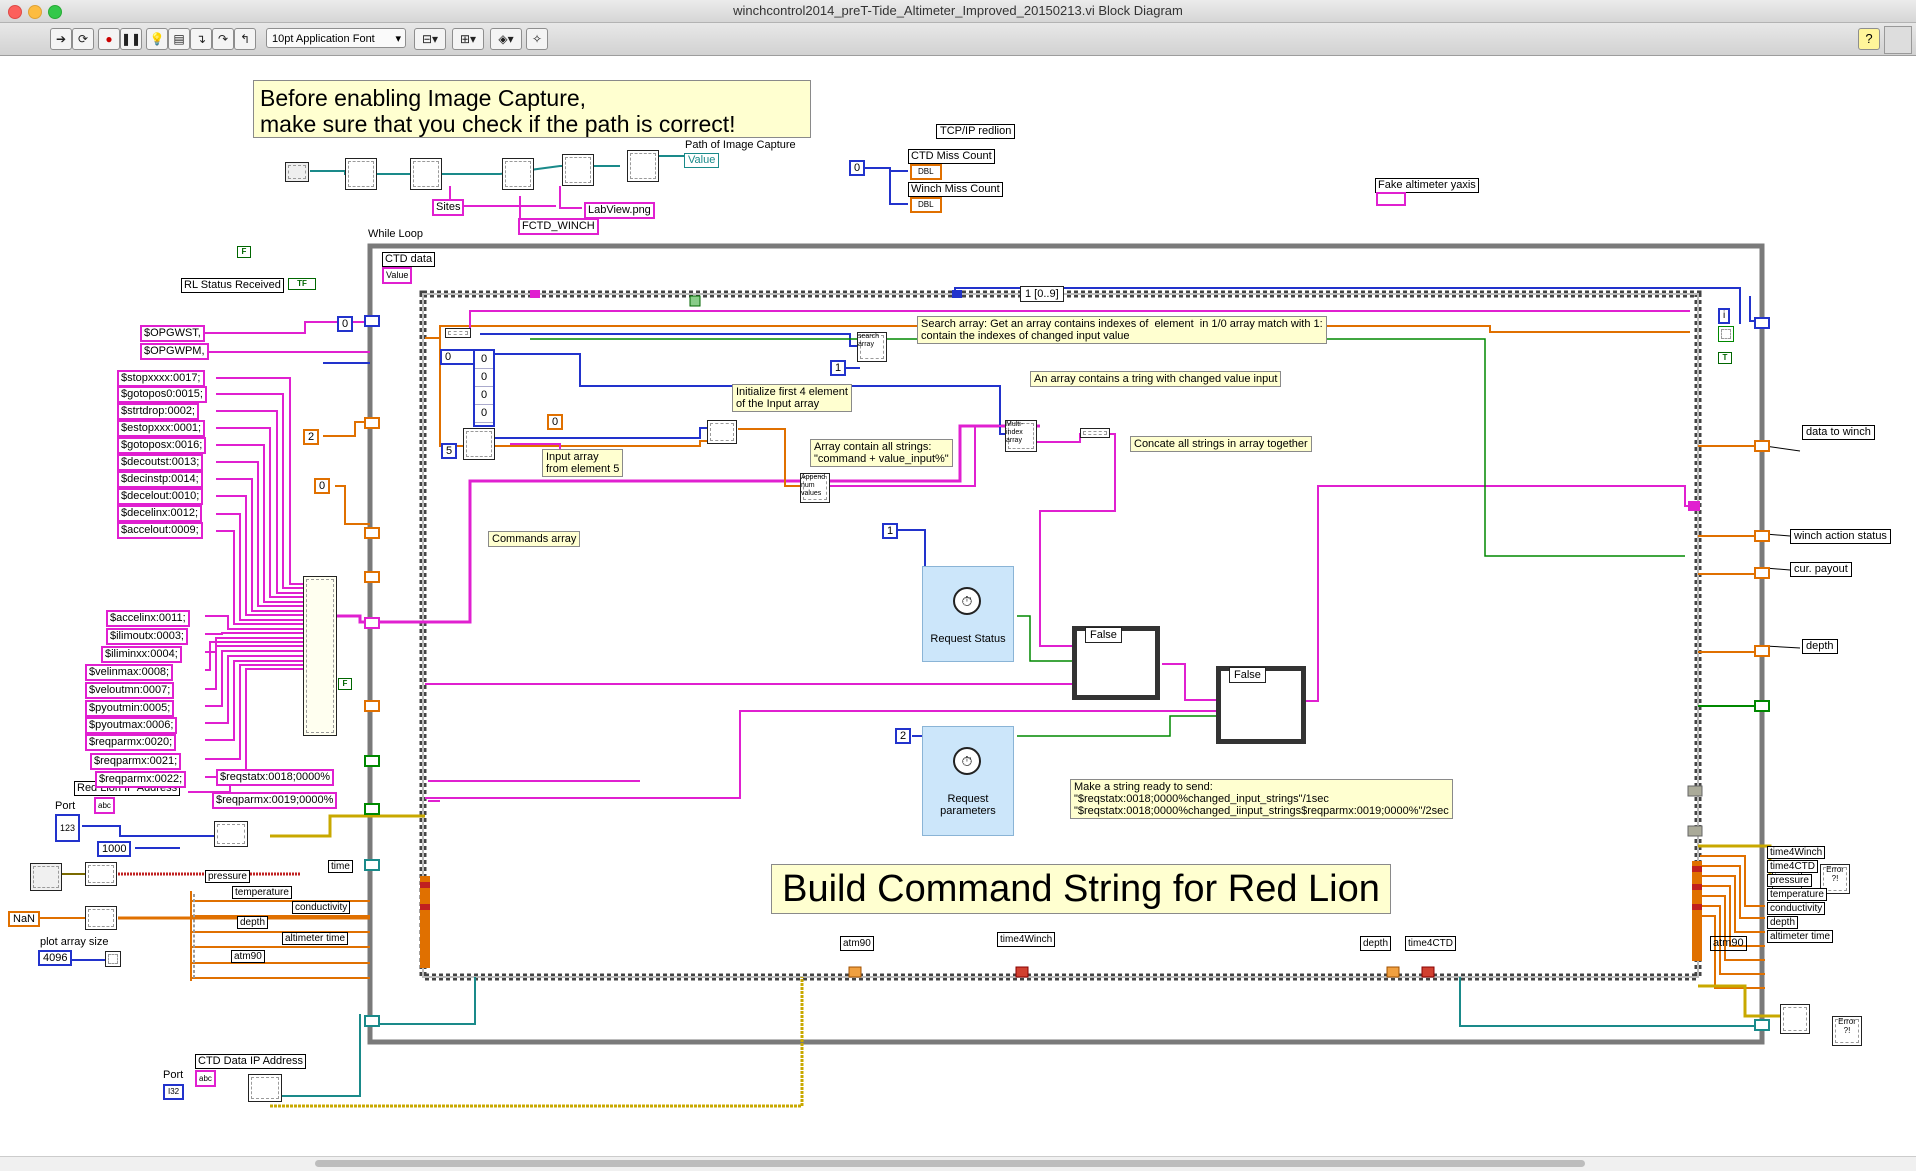 The height and width of the screenshot is (1171, 1916). What do you see at coordinates (244, 252) in the screenshot?
I see `false-constant: F` at bounding box center [244, 252].